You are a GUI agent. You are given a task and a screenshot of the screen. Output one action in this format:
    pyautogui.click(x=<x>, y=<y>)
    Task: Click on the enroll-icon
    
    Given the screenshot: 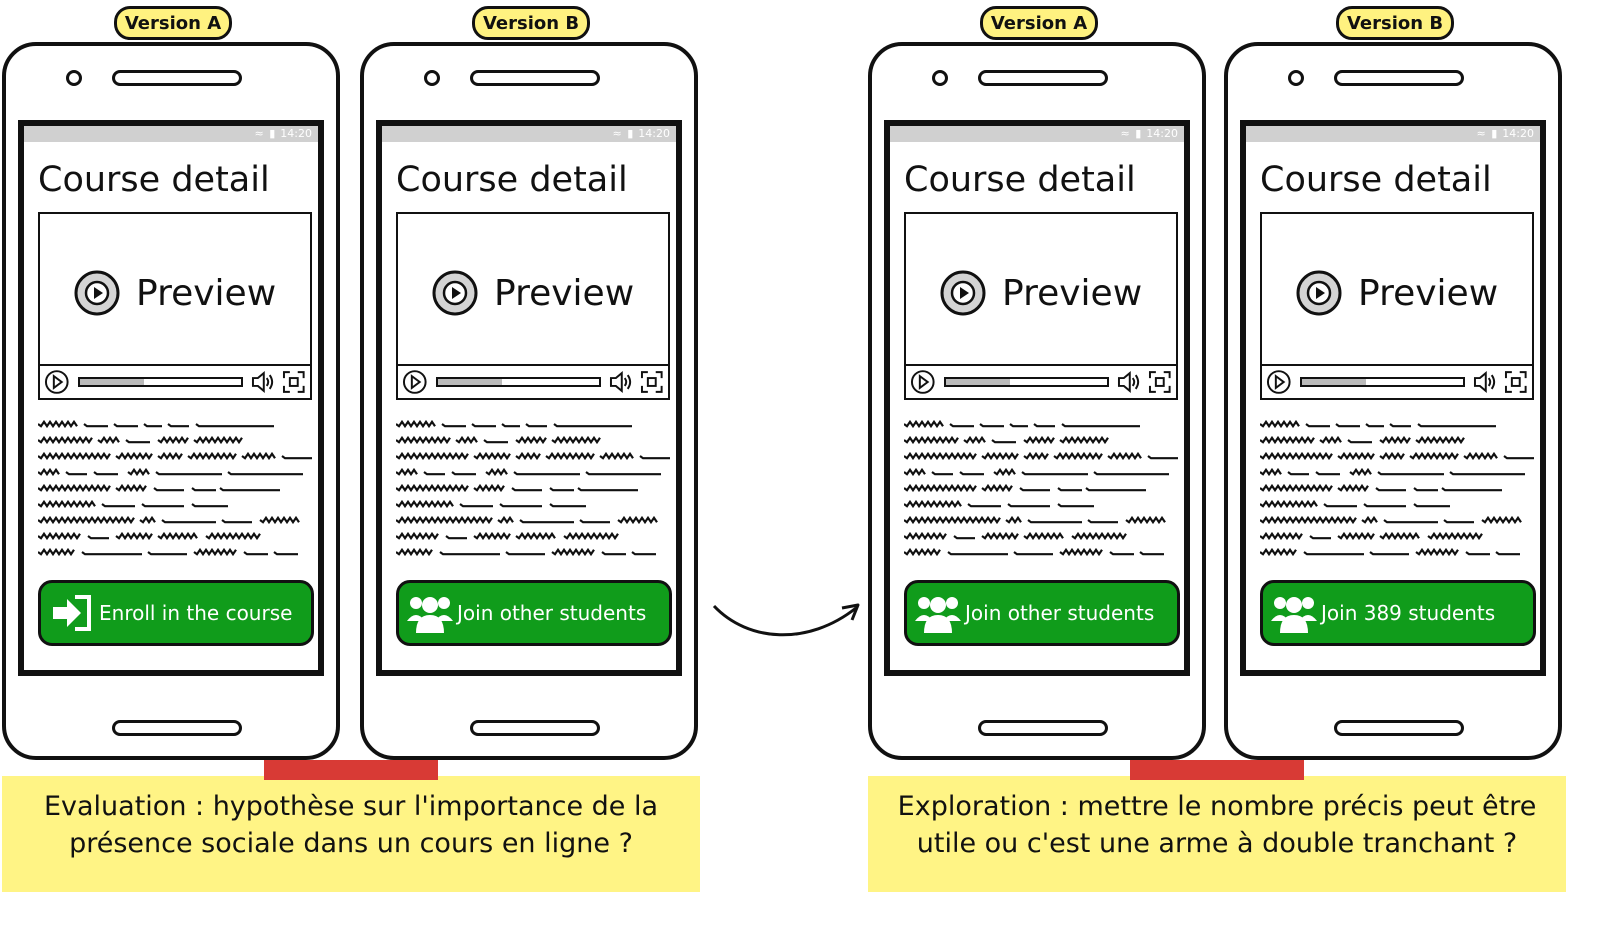 What is the action you would take?
    pyautogui.click(x=72, y=613)
    